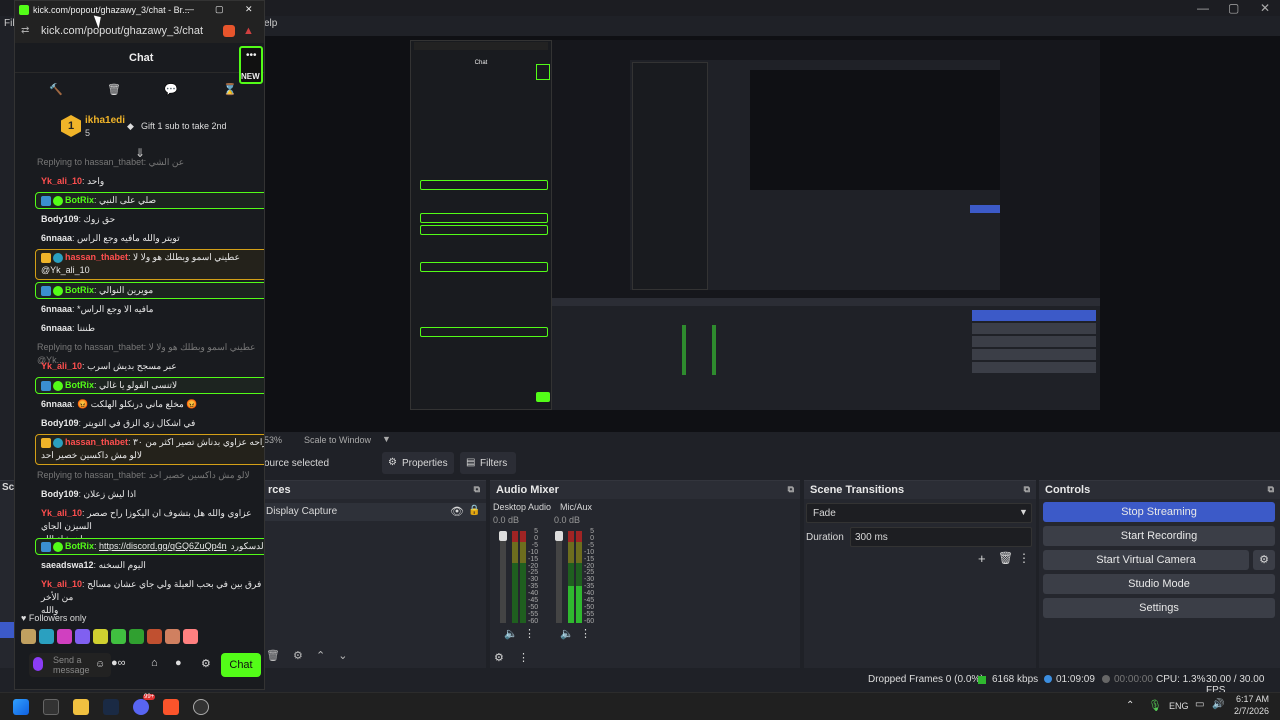 The image size is (1280, 720). Describe the element at coordinates (163, 546) in the screenshot. I see `message-link: https://discord.gg/qGQ6ZuQp4n` at that location.